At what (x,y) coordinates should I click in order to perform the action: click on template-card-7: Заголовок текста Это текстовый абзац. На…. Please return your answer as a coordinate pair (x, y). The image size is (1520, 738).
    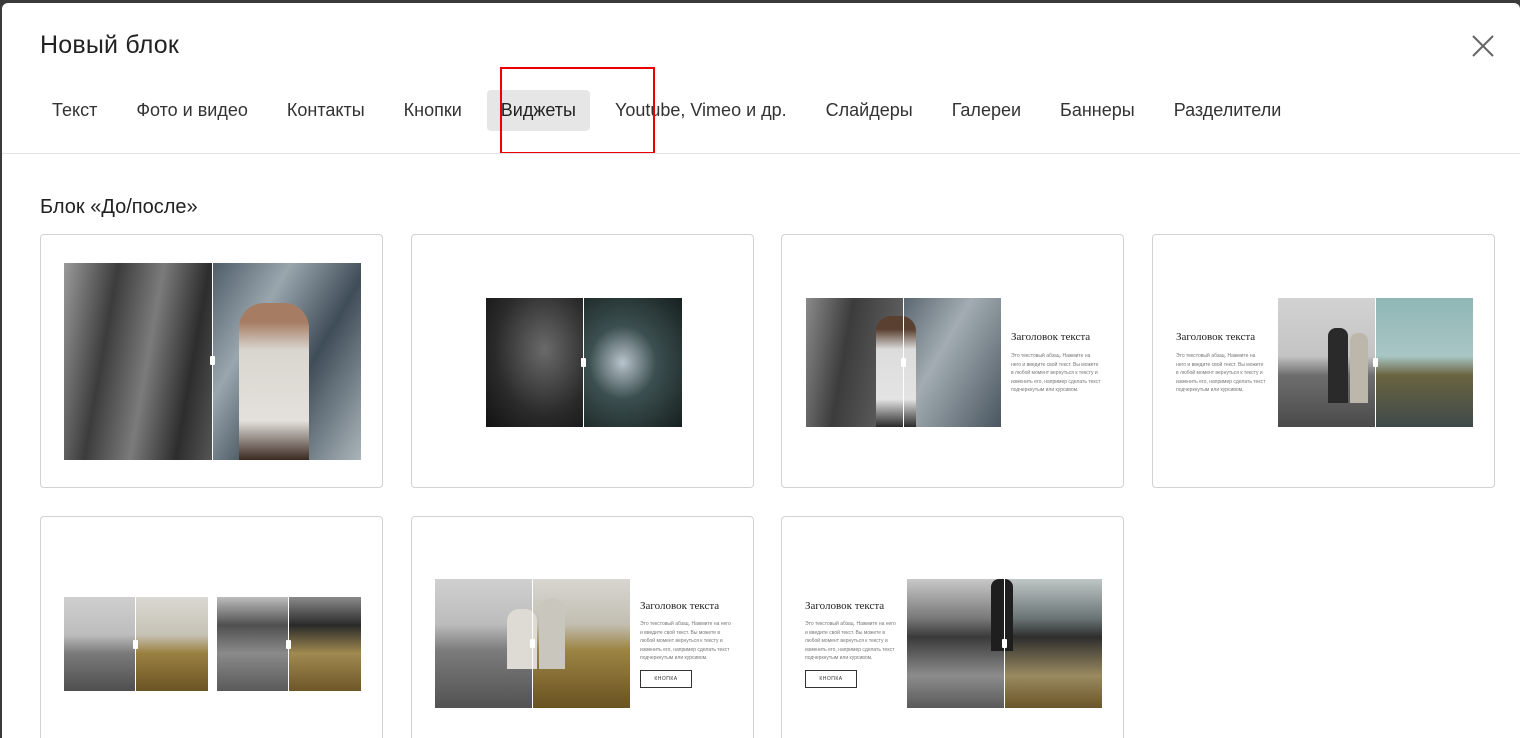
    Looking at the image, I should click on (952, 627).